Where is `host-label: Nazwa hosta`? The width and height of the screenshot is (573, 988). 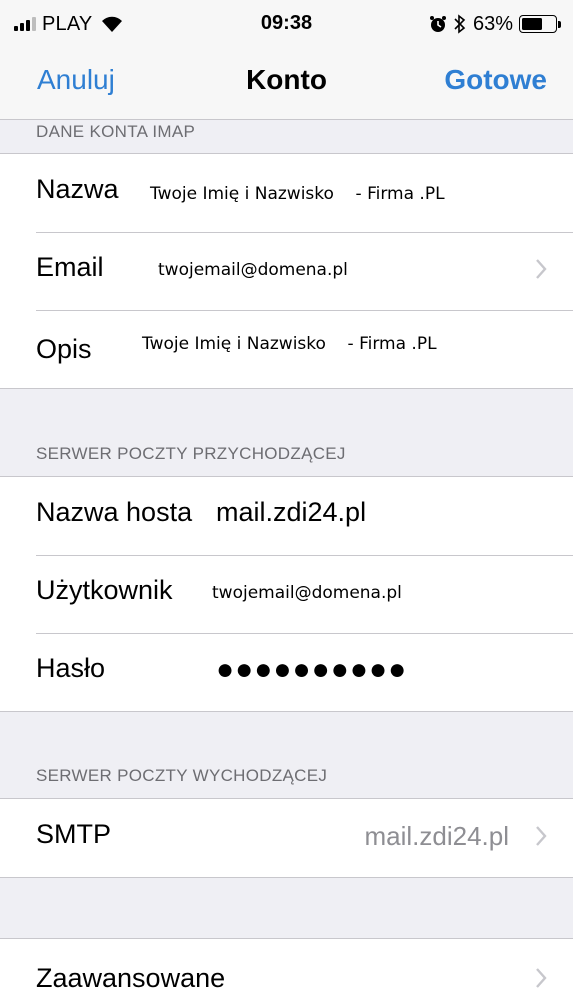
host-label: Nazwa hosta is located at coordinates (114, 512).